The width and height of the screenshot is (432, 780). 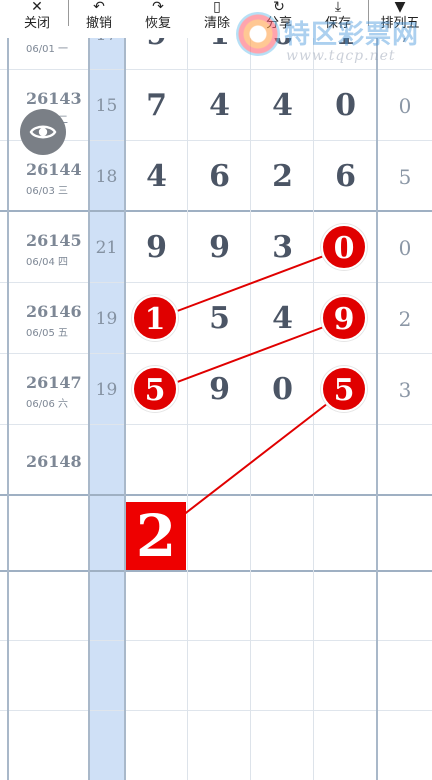 I want to click on issue-number: 26147, so click(x=54, y=382).